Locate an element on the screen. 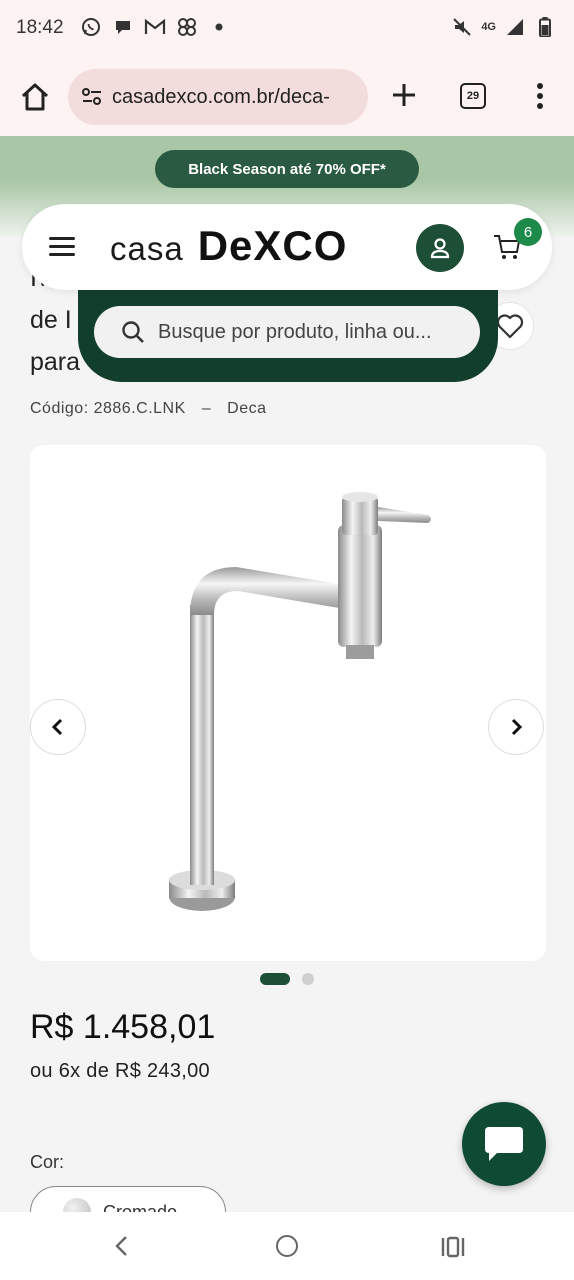 The image size is (574, 1280). gmail-icon is located at coordinates (155, 27).